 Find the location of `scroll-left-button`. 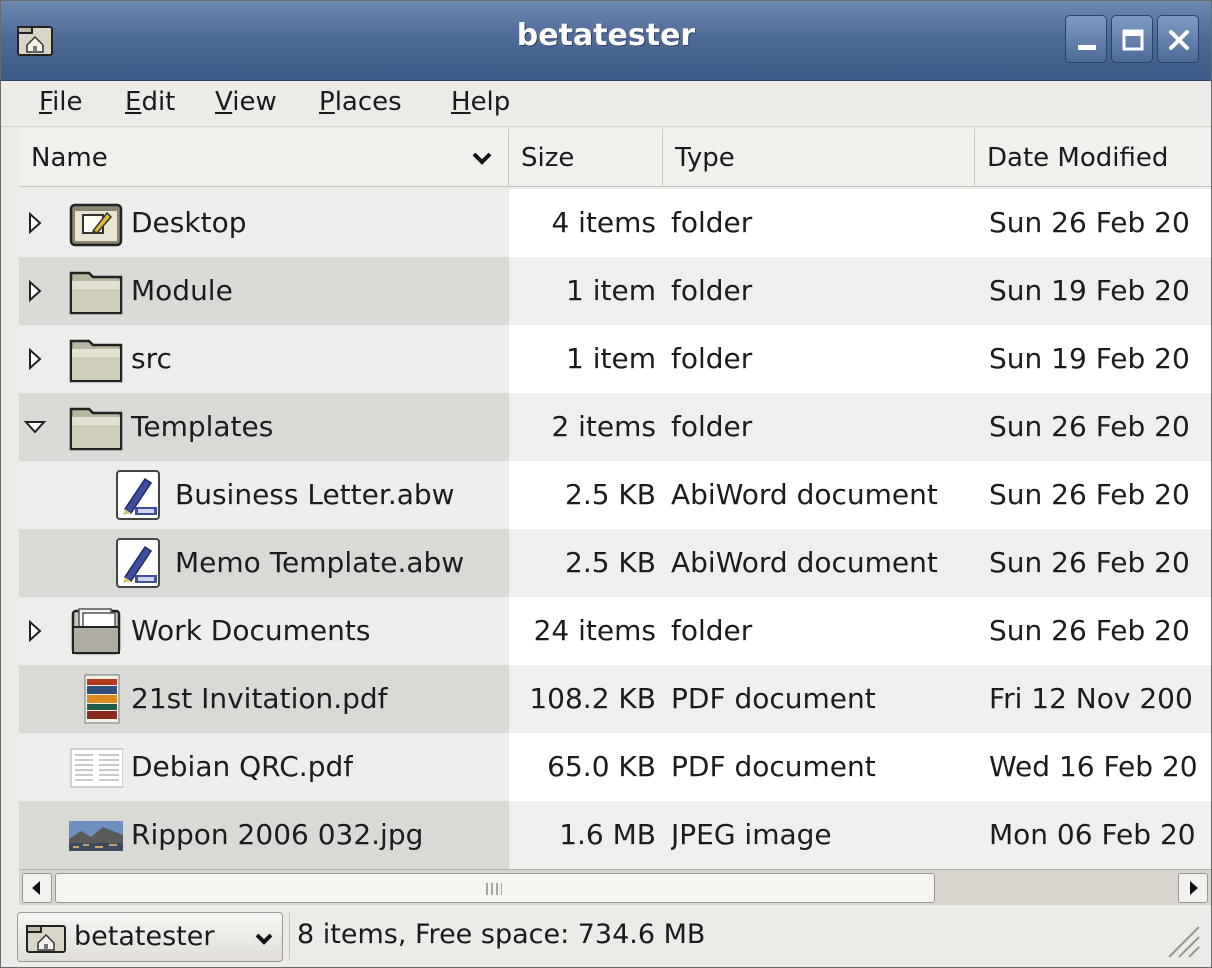

scroll-left-button is located at coordinates (37, 888).